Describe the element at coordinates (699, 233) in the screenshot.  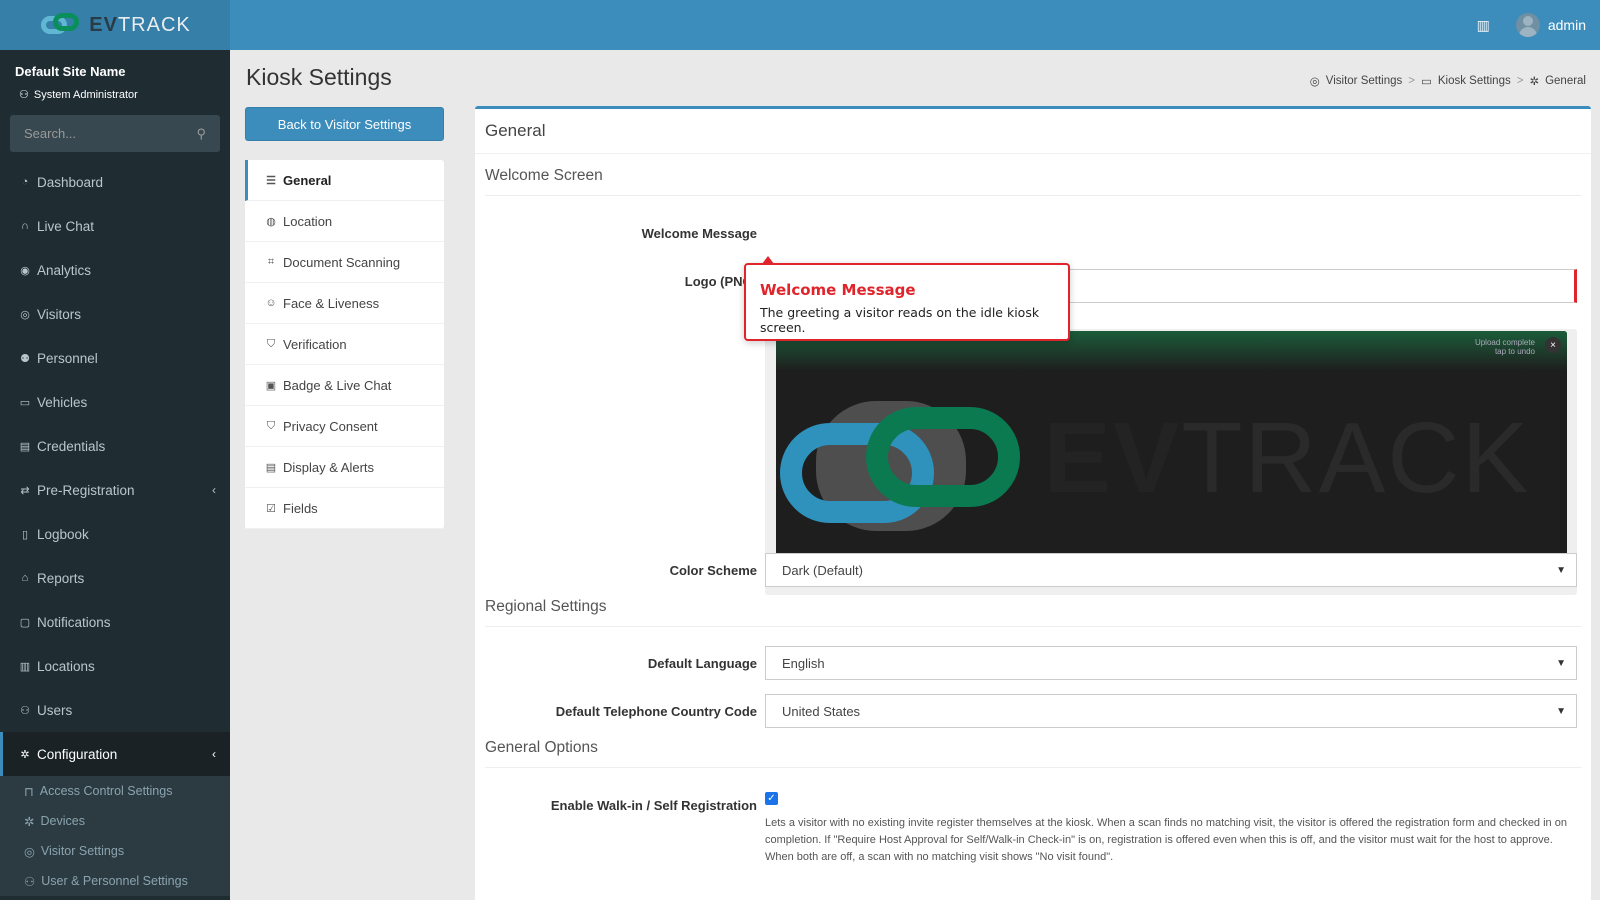
I see `welcome-message-label: Welcome Message` at that location.